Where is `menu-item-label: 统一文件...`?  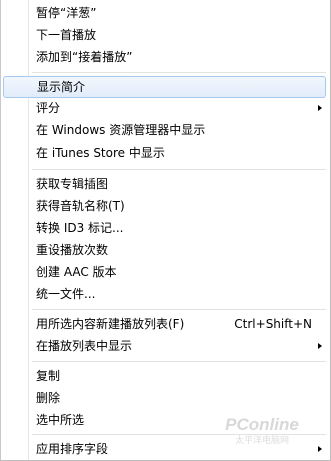 menu-item-label: 统一文件... is located at coordinates (66, 294).